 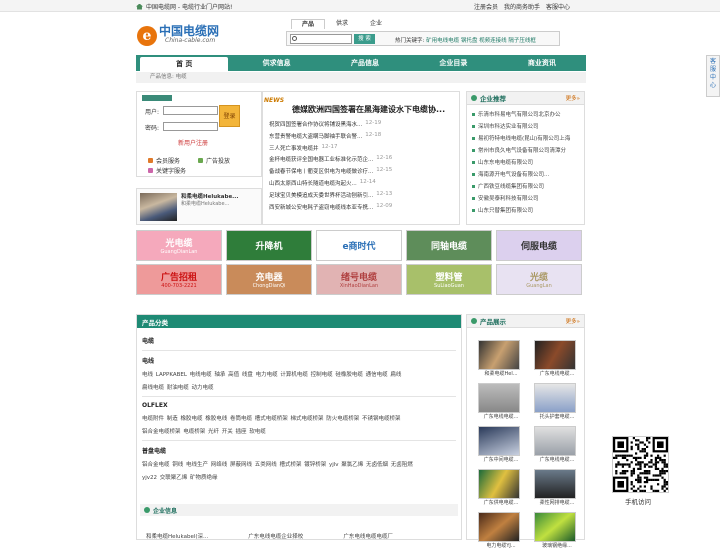 I want to click on recommend-item: 常州市良久电气设备有限公司清潭分, so click(x=528, y=150).